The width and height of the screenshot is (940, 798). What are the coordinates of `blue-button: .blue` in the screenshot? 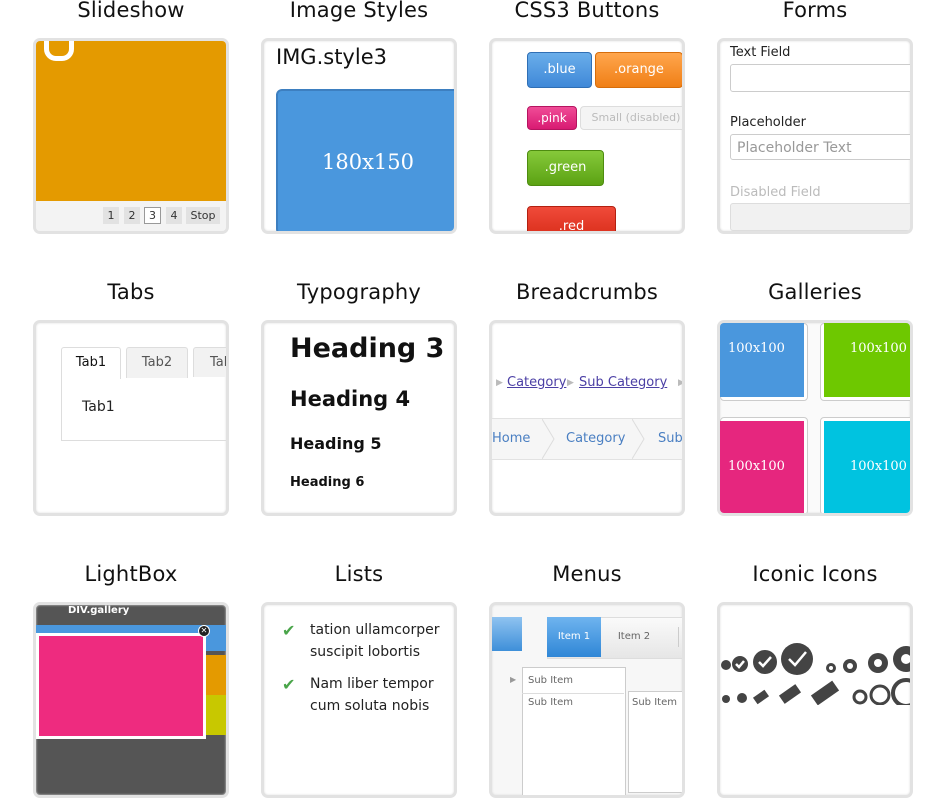 It's located at (559, 70).